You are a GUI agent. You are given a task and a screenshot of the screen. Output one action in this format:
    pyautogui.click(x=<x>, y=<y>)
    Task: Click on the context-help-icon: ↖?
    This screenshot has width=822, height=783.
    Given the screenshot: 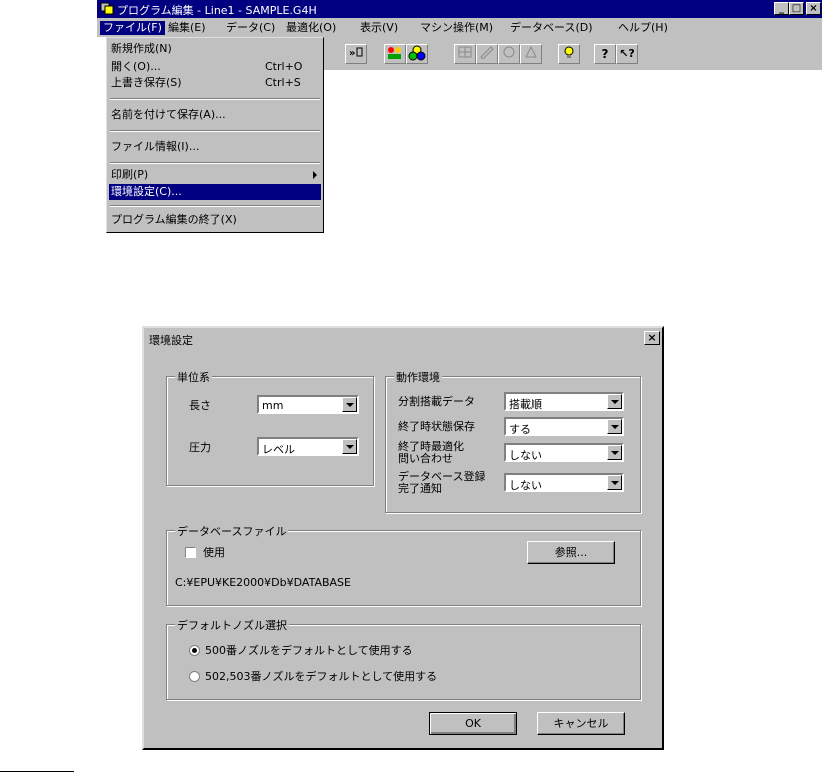 What is the action you would take?
    pyautogui.click(x=627, y=54)
    